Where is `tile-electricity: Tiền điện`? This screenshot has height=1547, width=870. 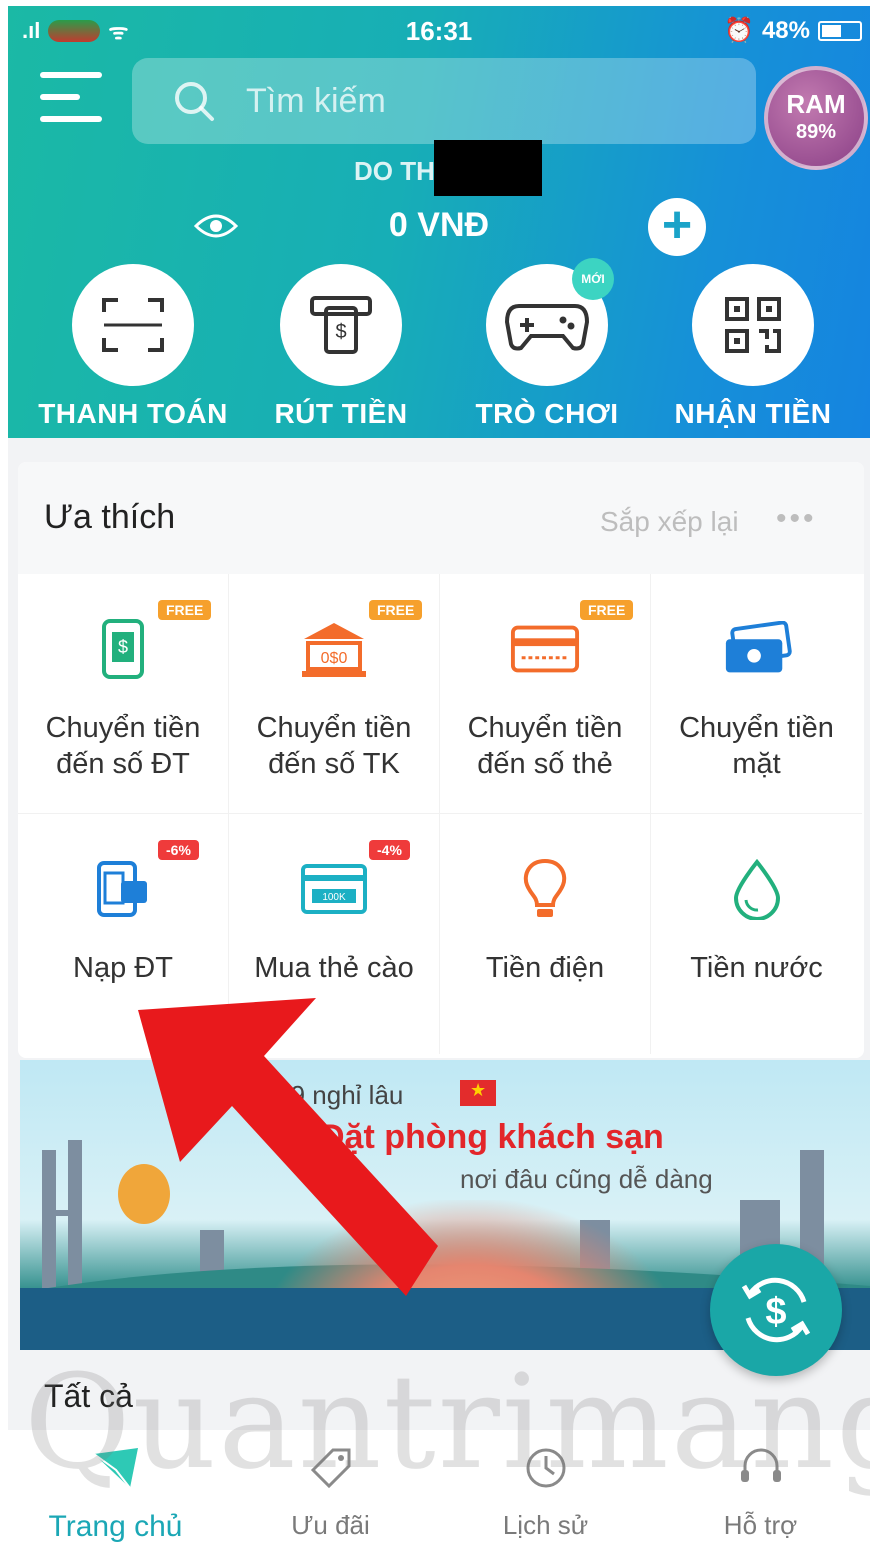
tile-electricity: Tiền điện is located at coordinates (545, 934).